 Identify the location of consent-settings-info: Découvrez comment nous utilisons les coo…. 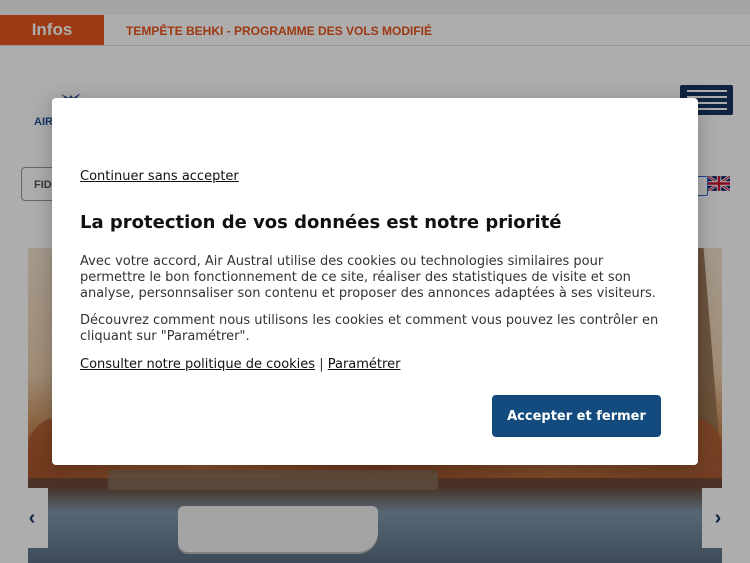
(369, 328).